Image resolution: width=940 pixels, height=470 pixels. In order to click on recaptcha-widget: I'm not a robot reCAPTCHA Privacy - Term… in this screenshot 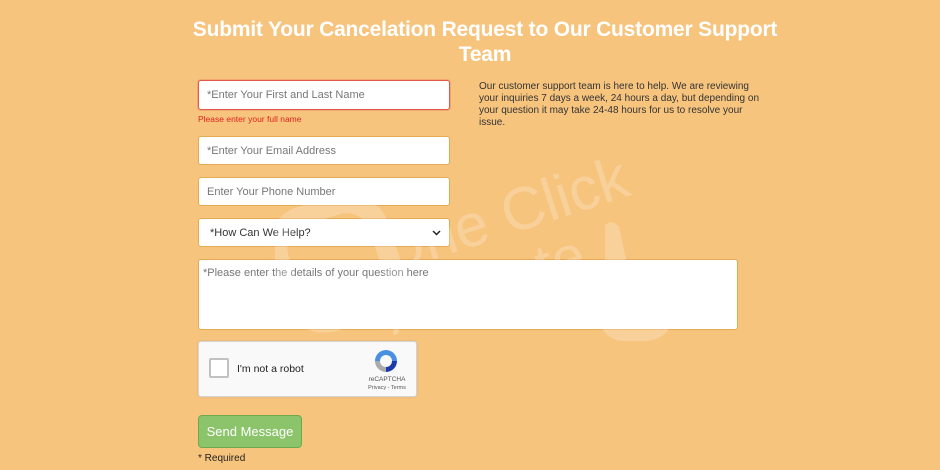, I will do `click(307, 369)`.